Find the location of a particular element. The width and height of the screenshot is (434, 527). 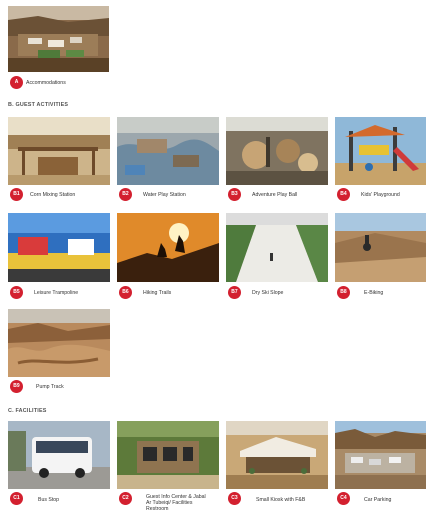

pump-track-photo is located at coordinates (59, 343).